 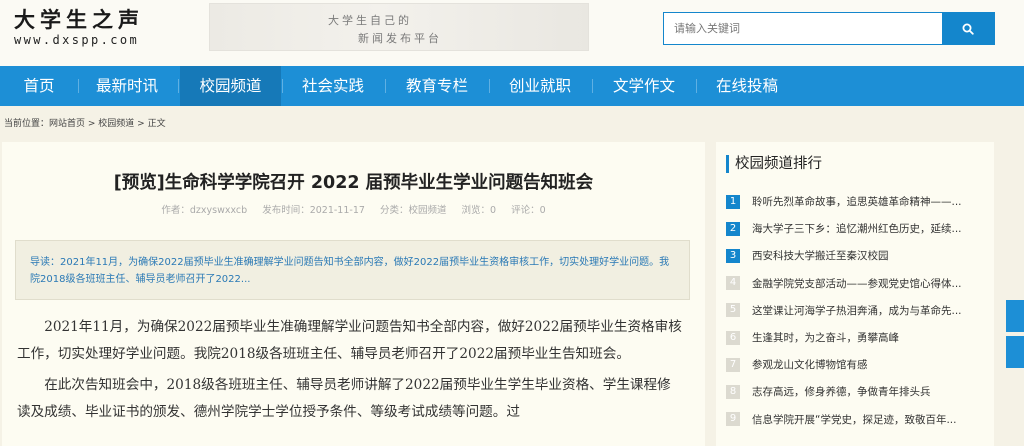 What do you see at coordinates (733, 310) in the screenshot?
I see `rank-number: 5` at bounding box center [733, 310].